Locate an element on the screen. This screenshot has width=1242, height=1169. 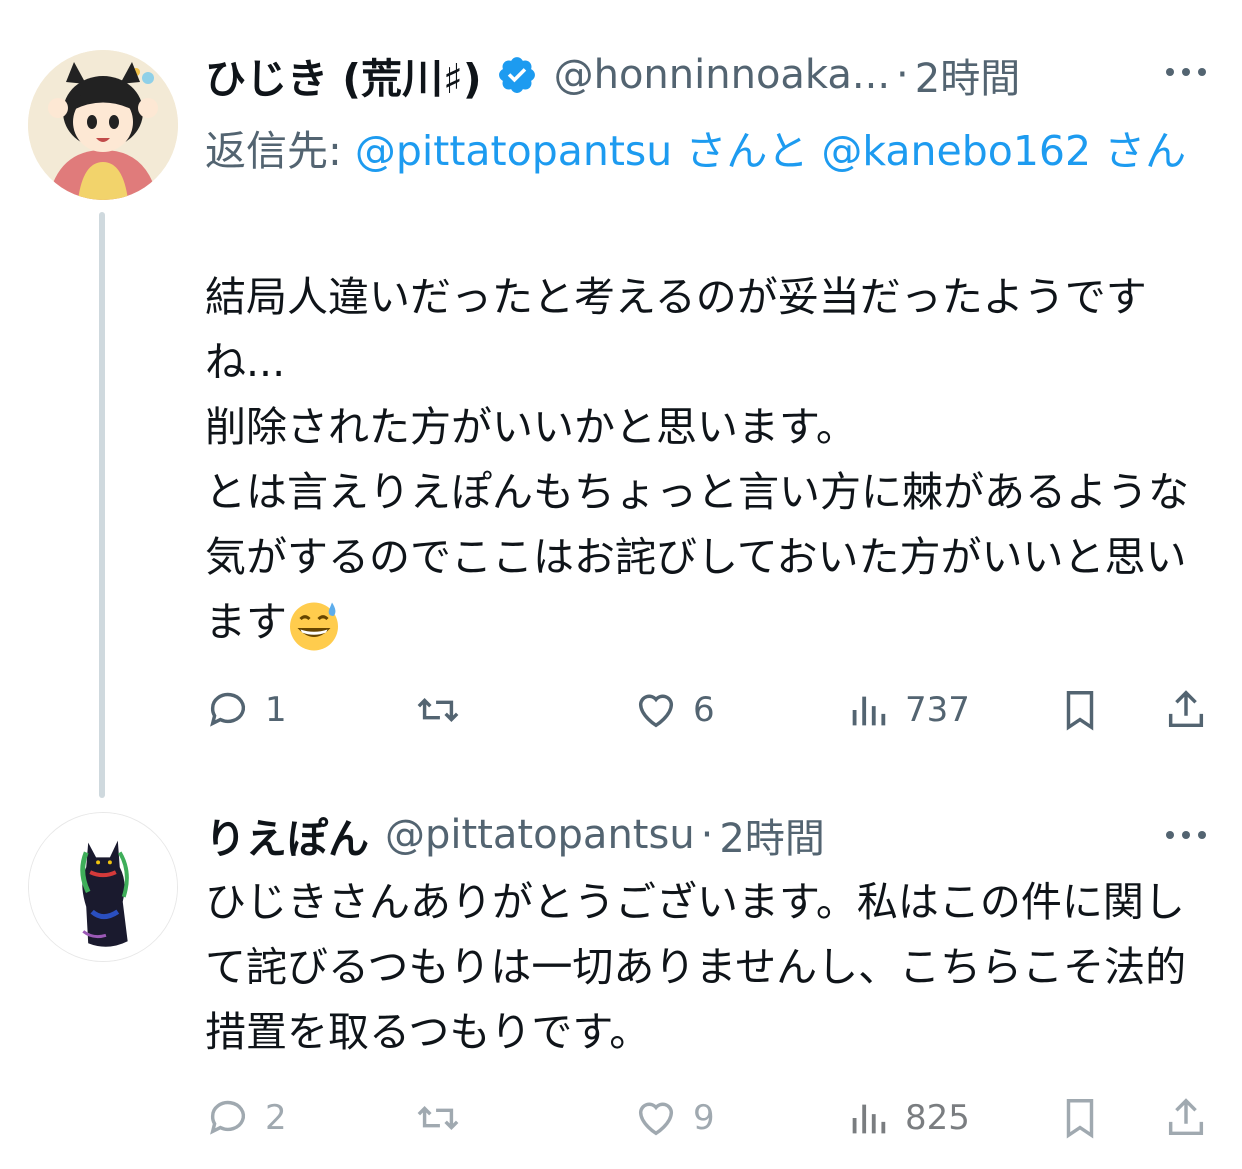
reply-button: 2 is located at coordinates (246, 1118).